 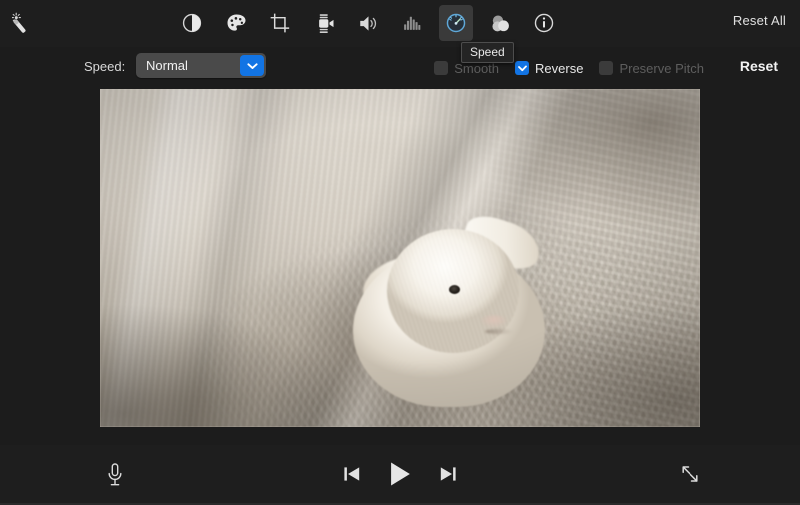 I want to click on tool-stabilization, so click(x=324, y=23).